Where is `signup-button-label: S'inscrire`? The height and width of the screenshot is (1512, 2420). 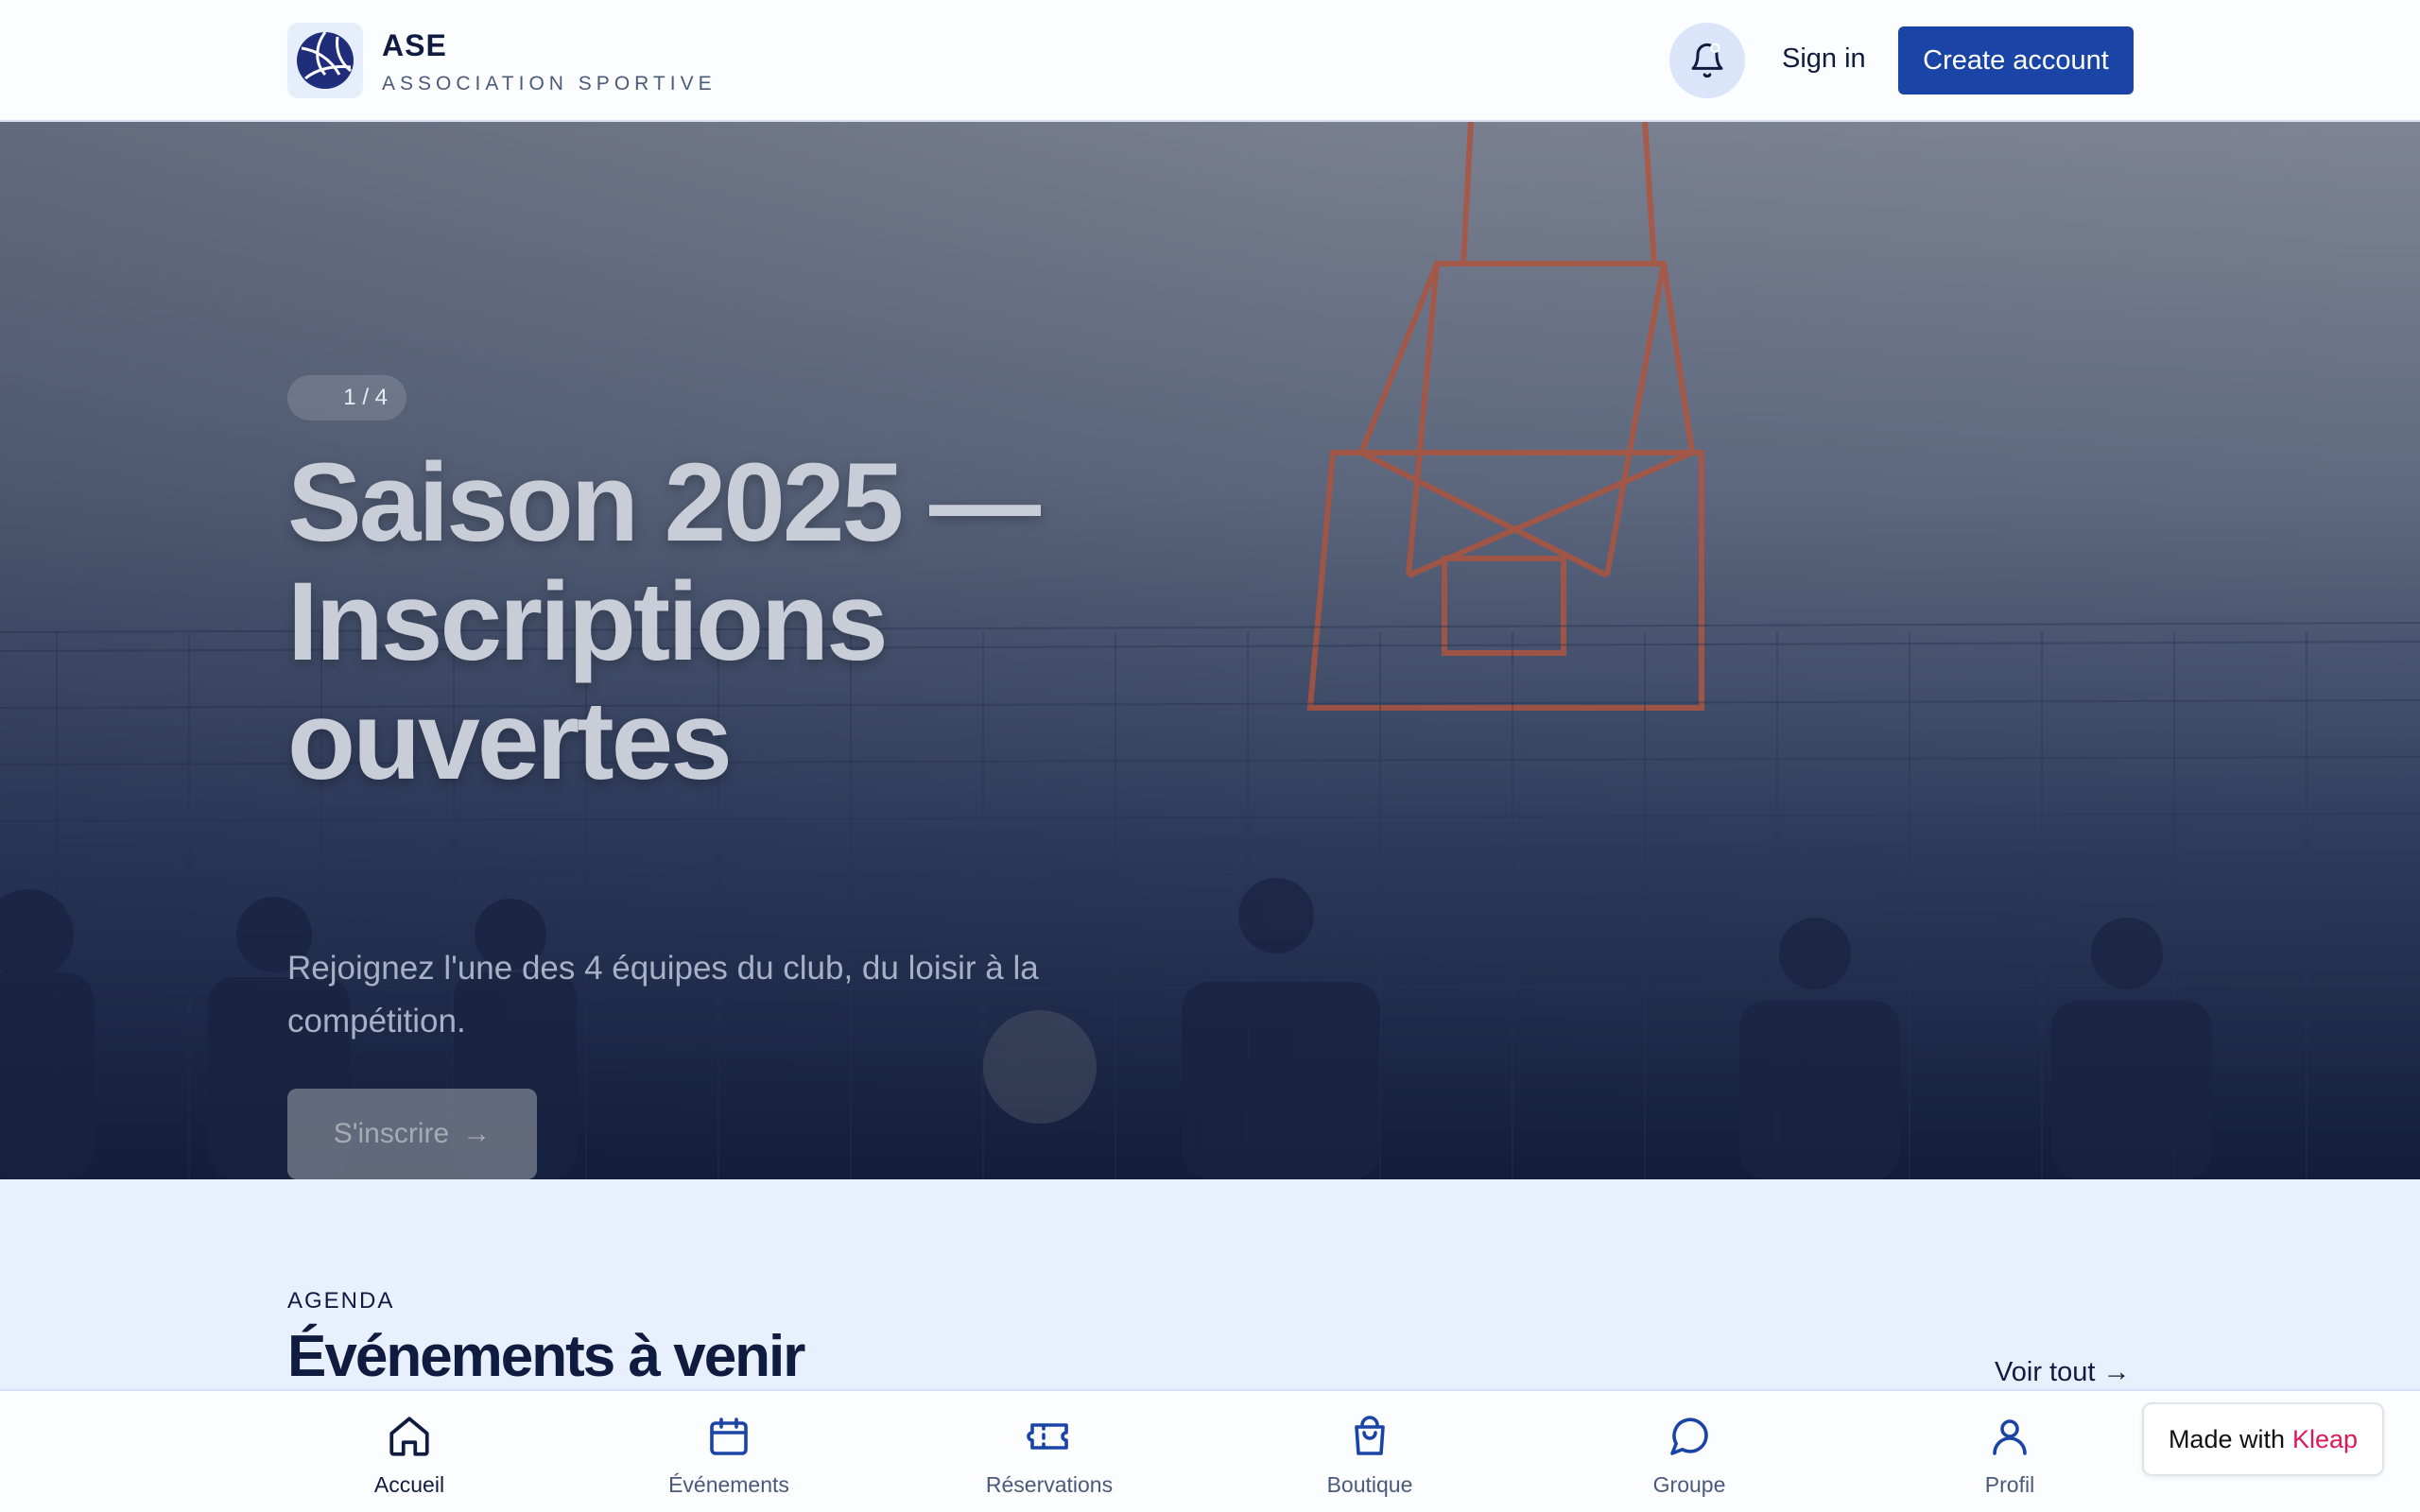 signup-button-label: S'inscrire is located at coordinates (391, 1133).